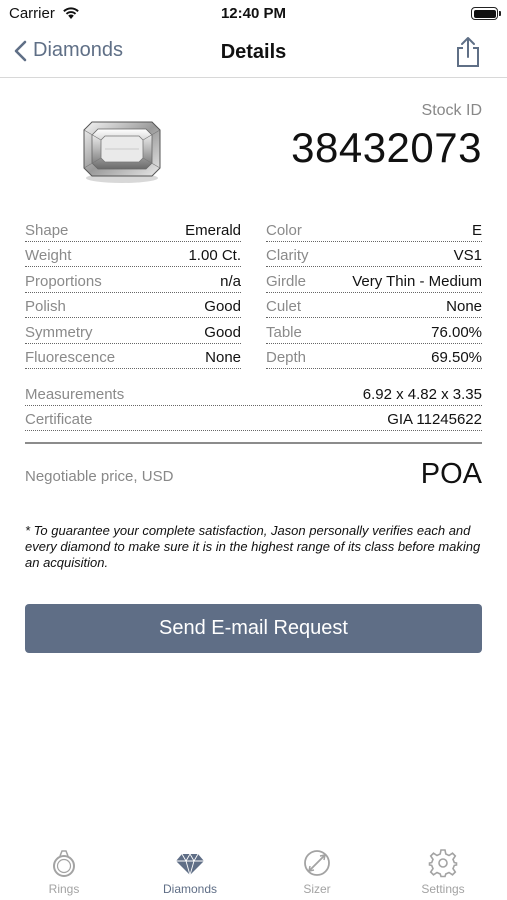  I want to click on spec-label: Fluorescence, so click(70, 357).